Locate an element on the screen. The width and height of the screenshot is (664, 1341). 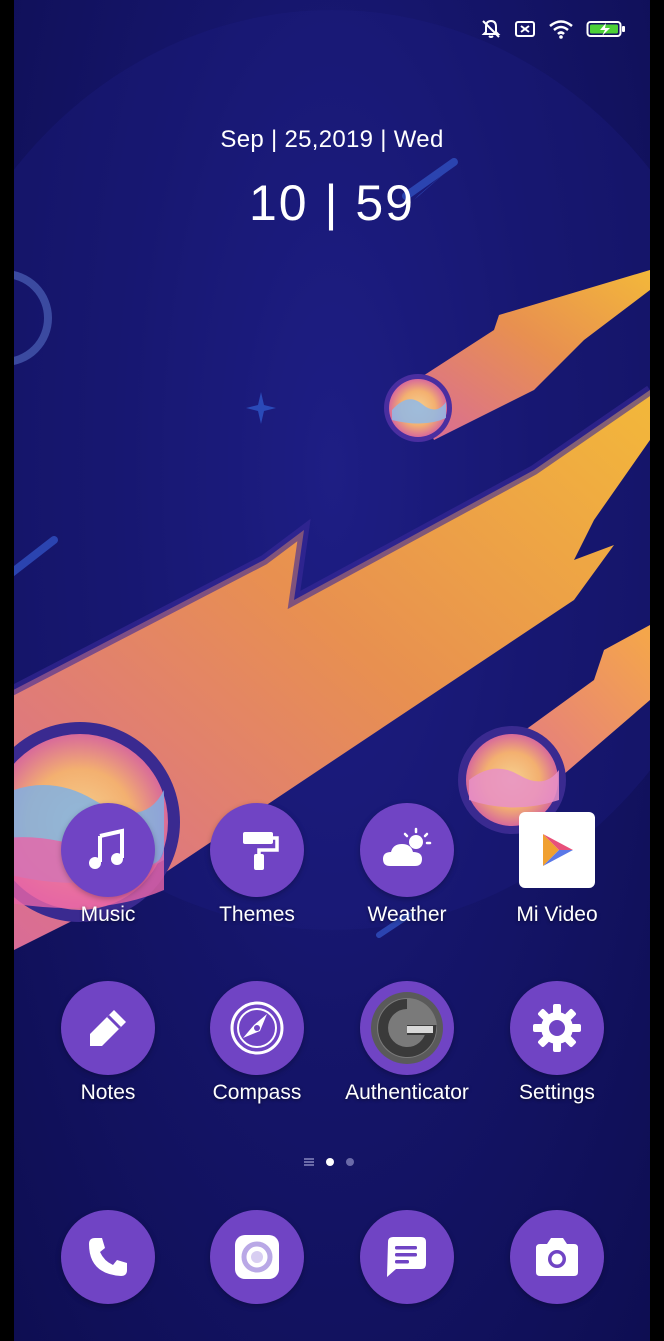
dock-browser is located at coordinates (257, 1257).